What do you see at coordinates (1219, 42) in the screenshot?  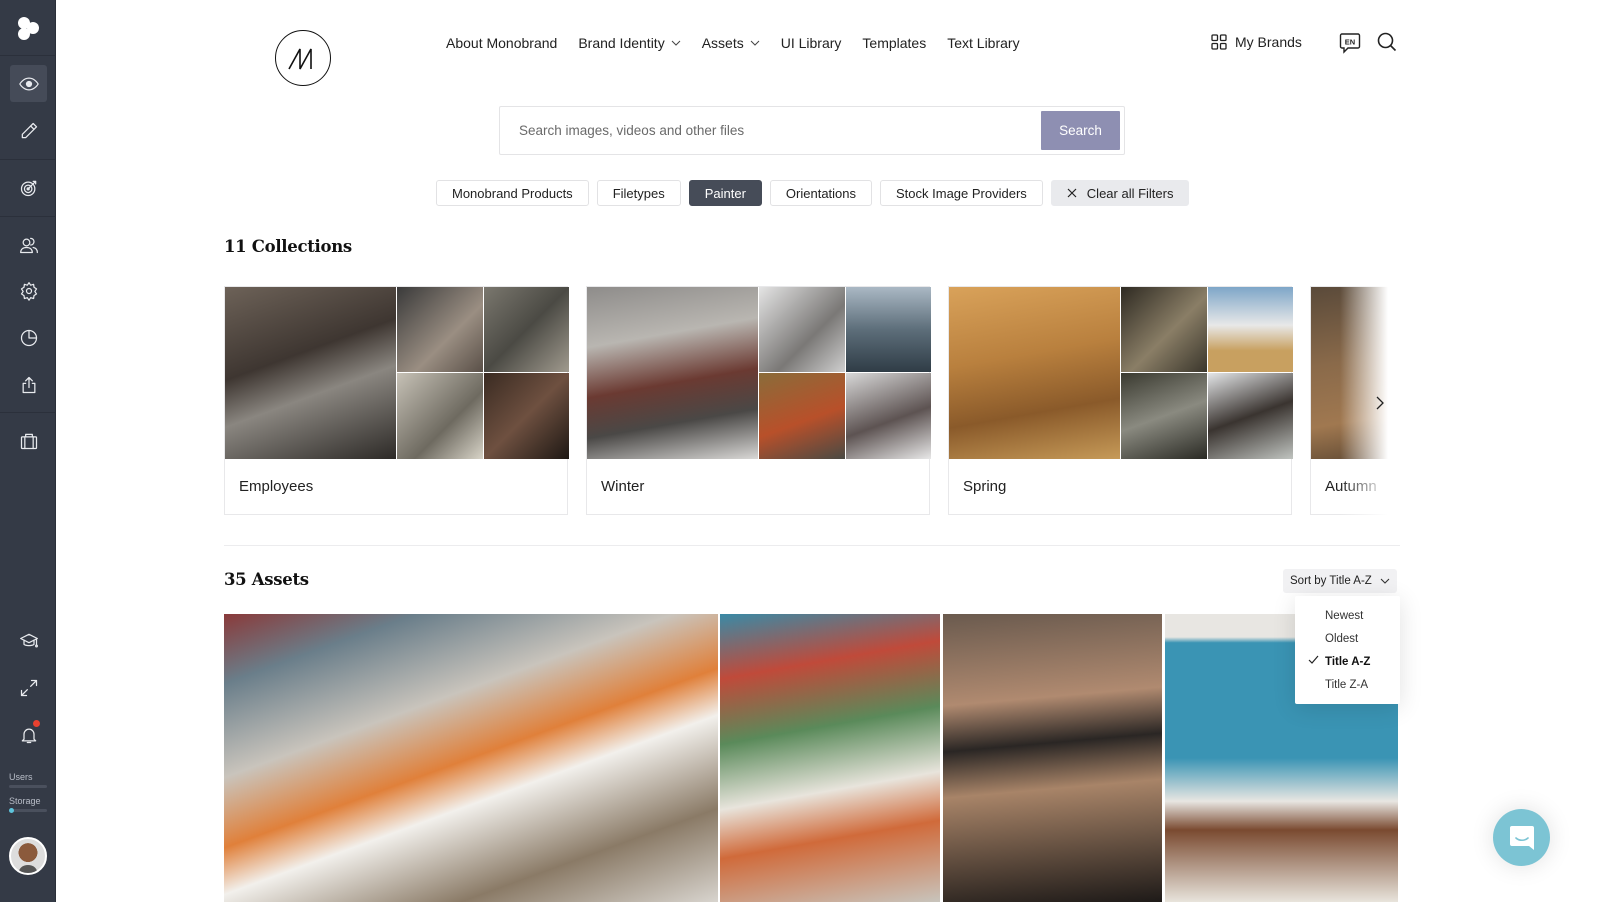 I see `grid-icon` at bounding box center [1219, 42].